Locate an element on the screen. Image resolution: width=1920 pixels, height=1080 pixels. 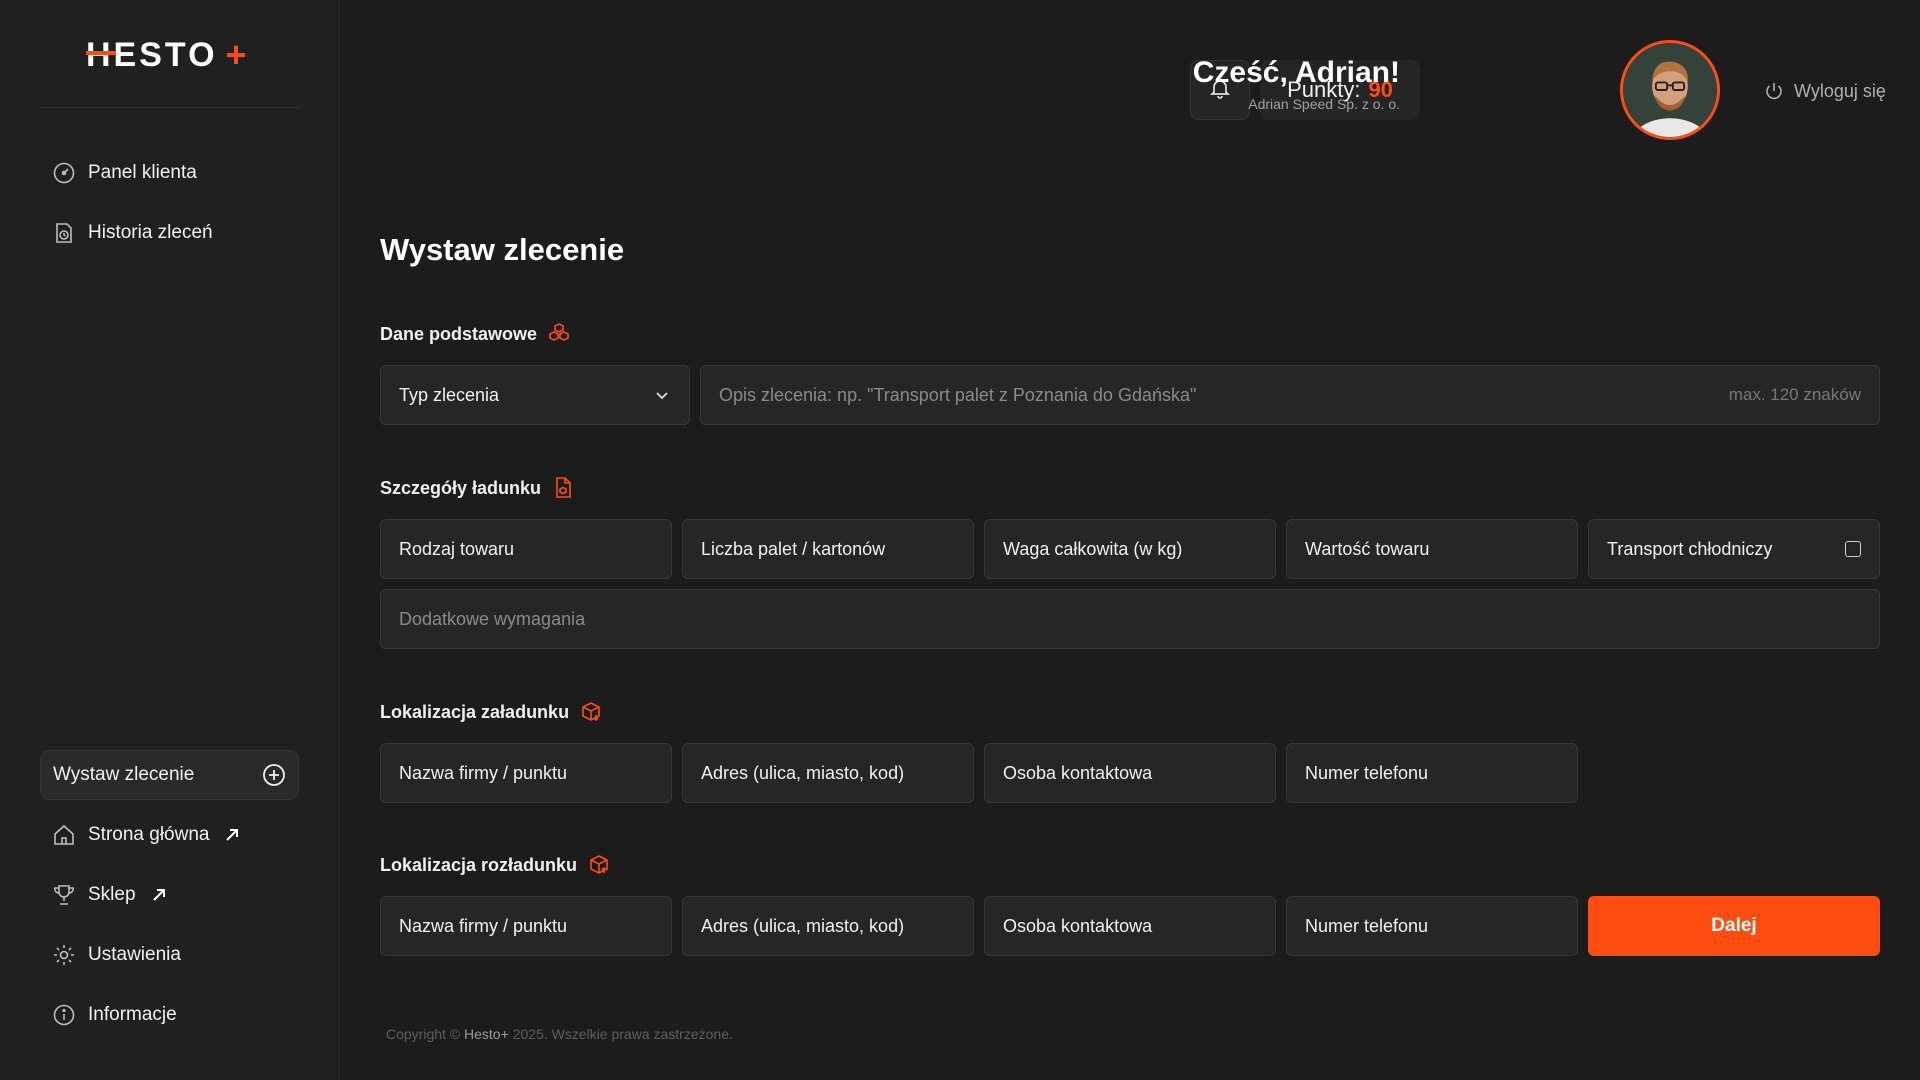
refrigerated-checkbox is located at coordinates (1853, 549).